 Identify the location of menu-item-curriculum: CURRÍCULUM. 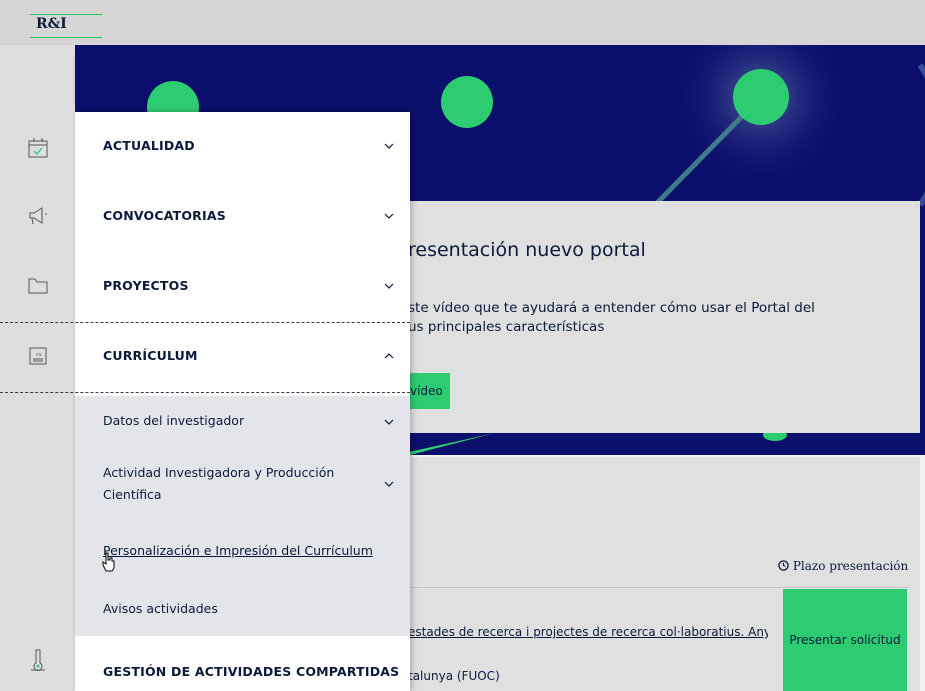
(242, 356).